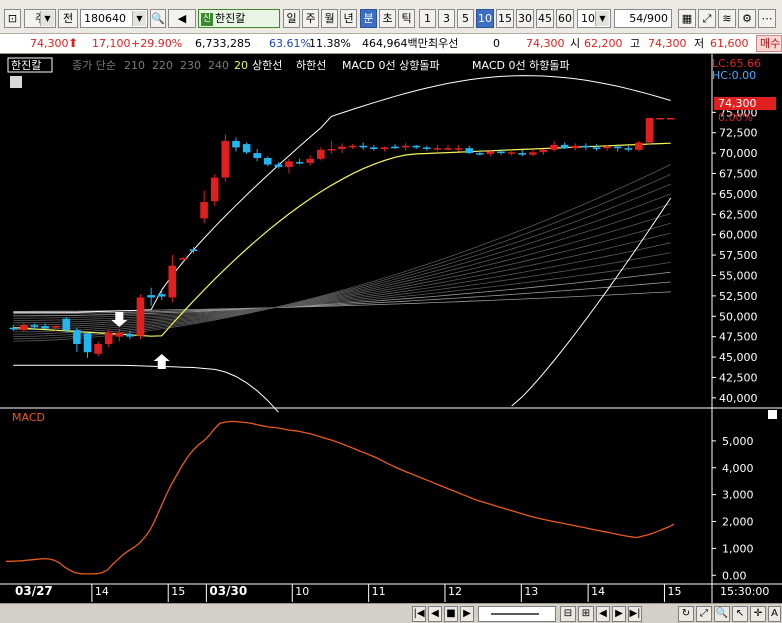  What do you see at coordinates (239, 18) in the screenshot?
I see `stock-name-field: 신 한진칼` at bounding box center [239, 18].